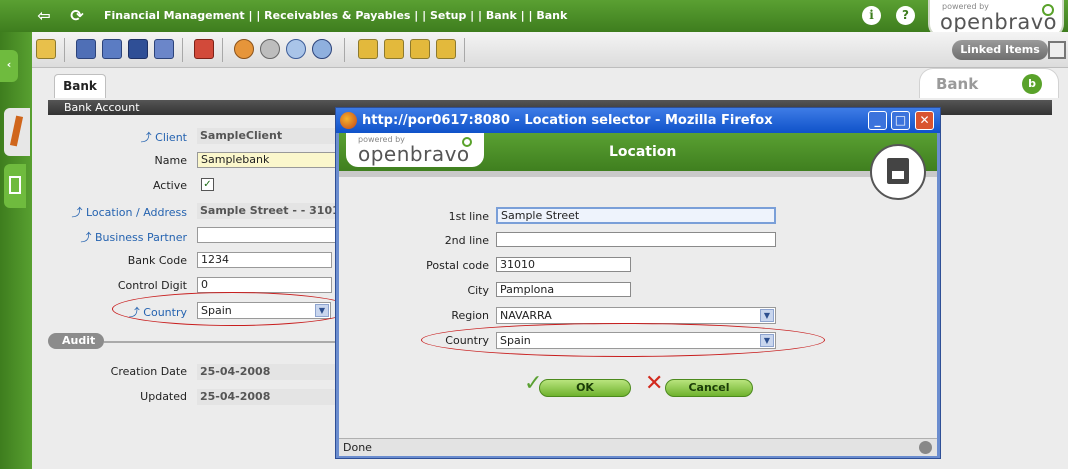 This screenshot has height=469, width=1068. What do you see at coordinates (16, 250) in the screenshot?
I see `left-rail: ‹` at bounding box center [16, 250].